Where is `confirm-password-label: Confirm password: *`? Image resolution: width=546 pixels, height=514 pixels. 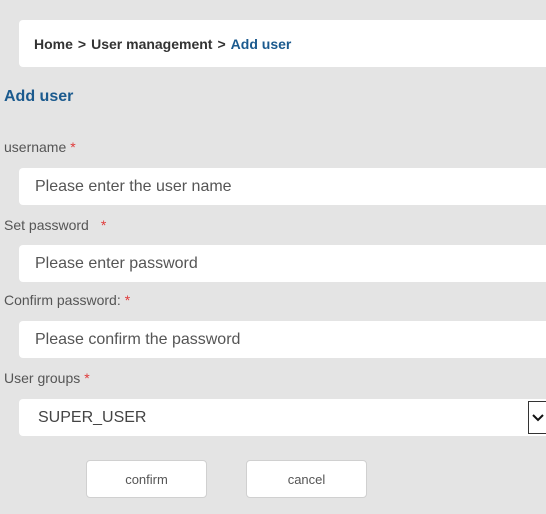 confirm-password-label: Confirm password: * is located at coordinates (67, 300).